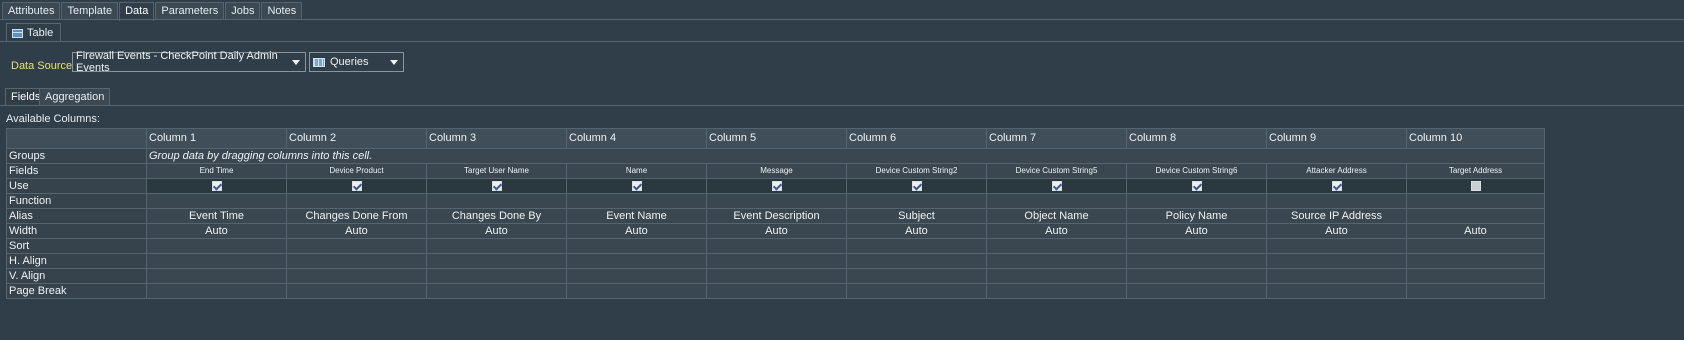  What do you see at coordinates (356, 62) in the screenshot?
I see `queries-select: Queries` at bounding box center [356, 62].